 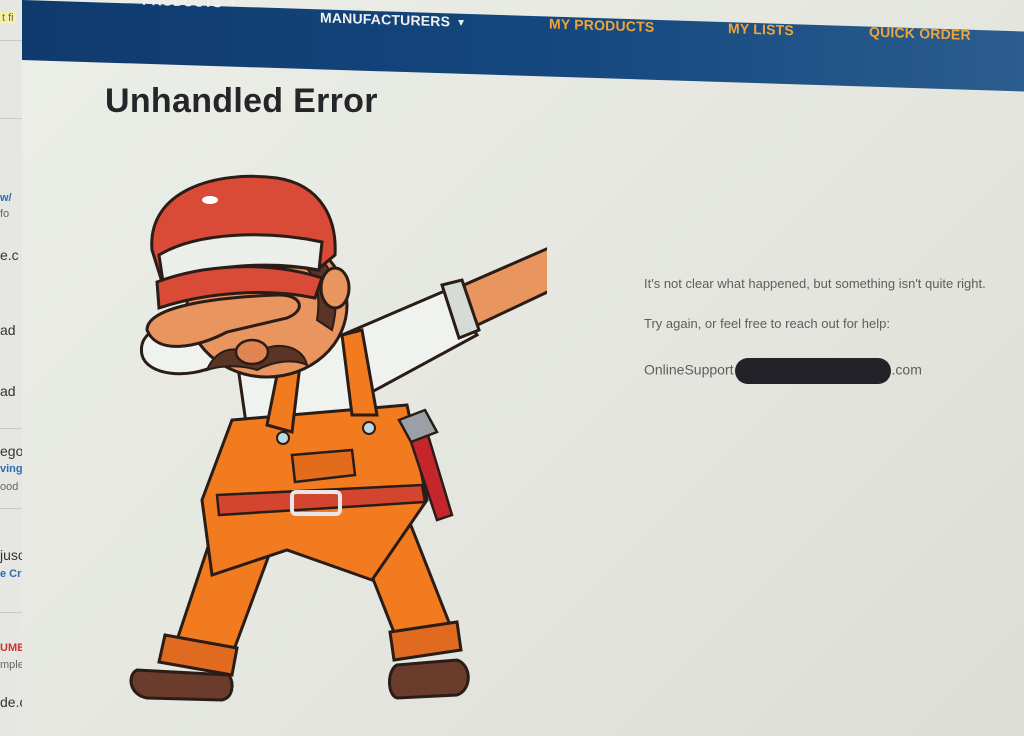 I want to click on cap-highlight, so click(x=210, y=200).